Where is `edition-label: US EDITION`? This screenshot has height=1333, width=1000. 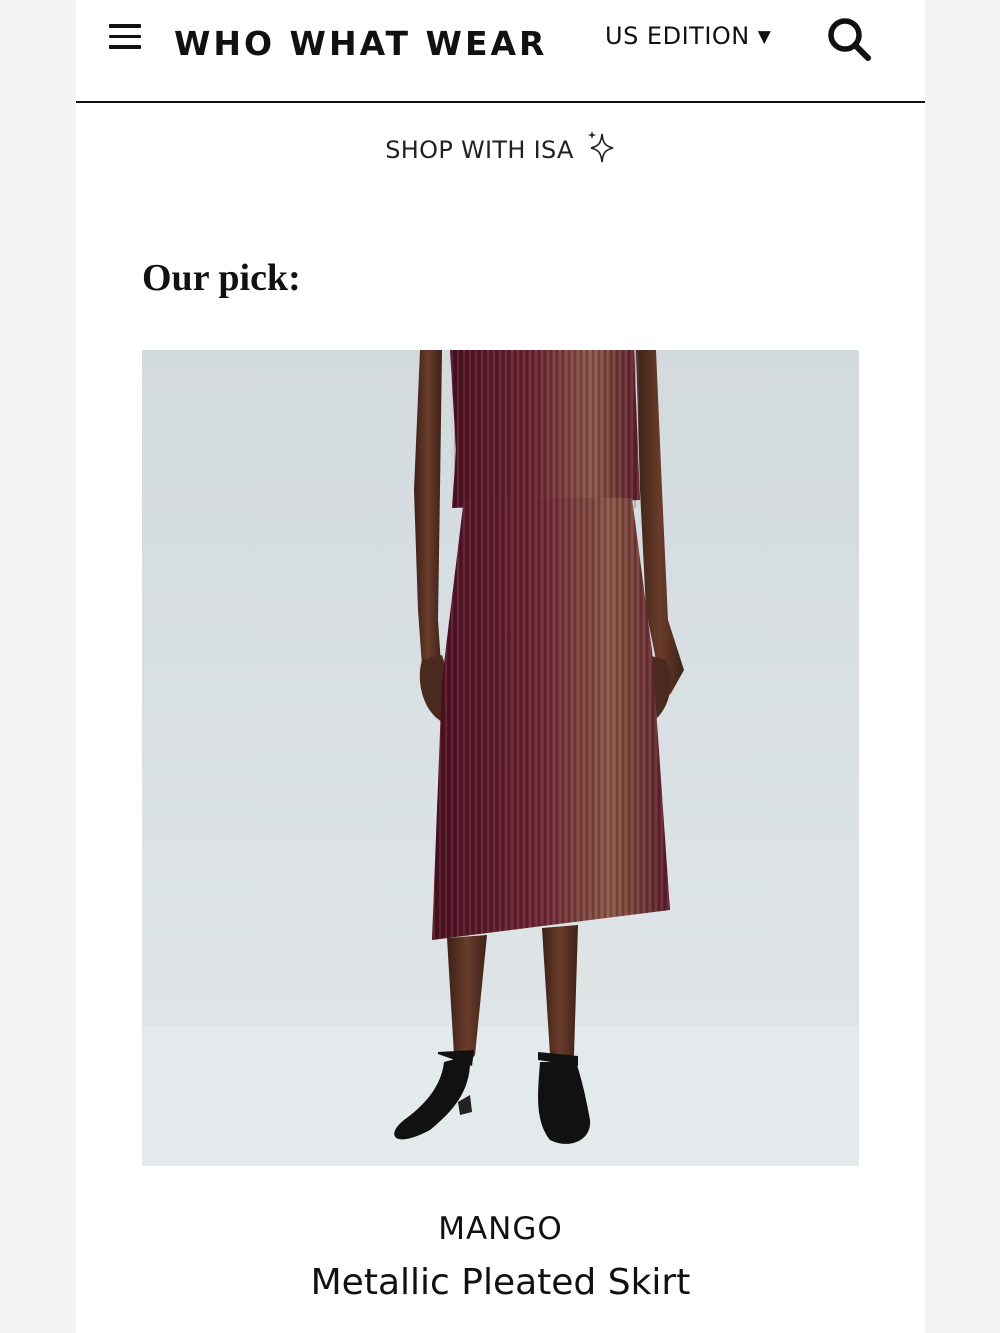 edition-label: US EDITION is located at coordinates (677, 36).